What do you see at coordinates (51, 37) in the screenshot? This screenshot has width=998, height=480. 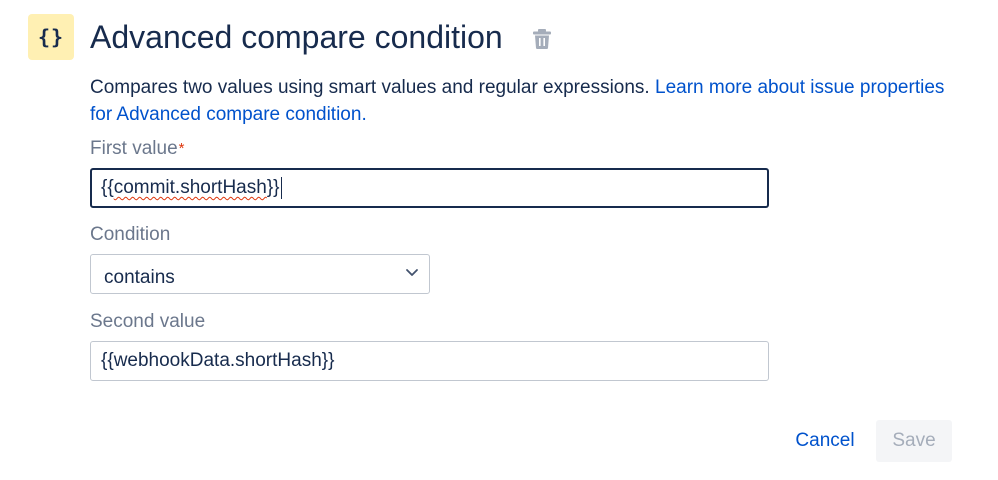 I see `curly-braces-icon: {}` at bounding box center [51, 37].